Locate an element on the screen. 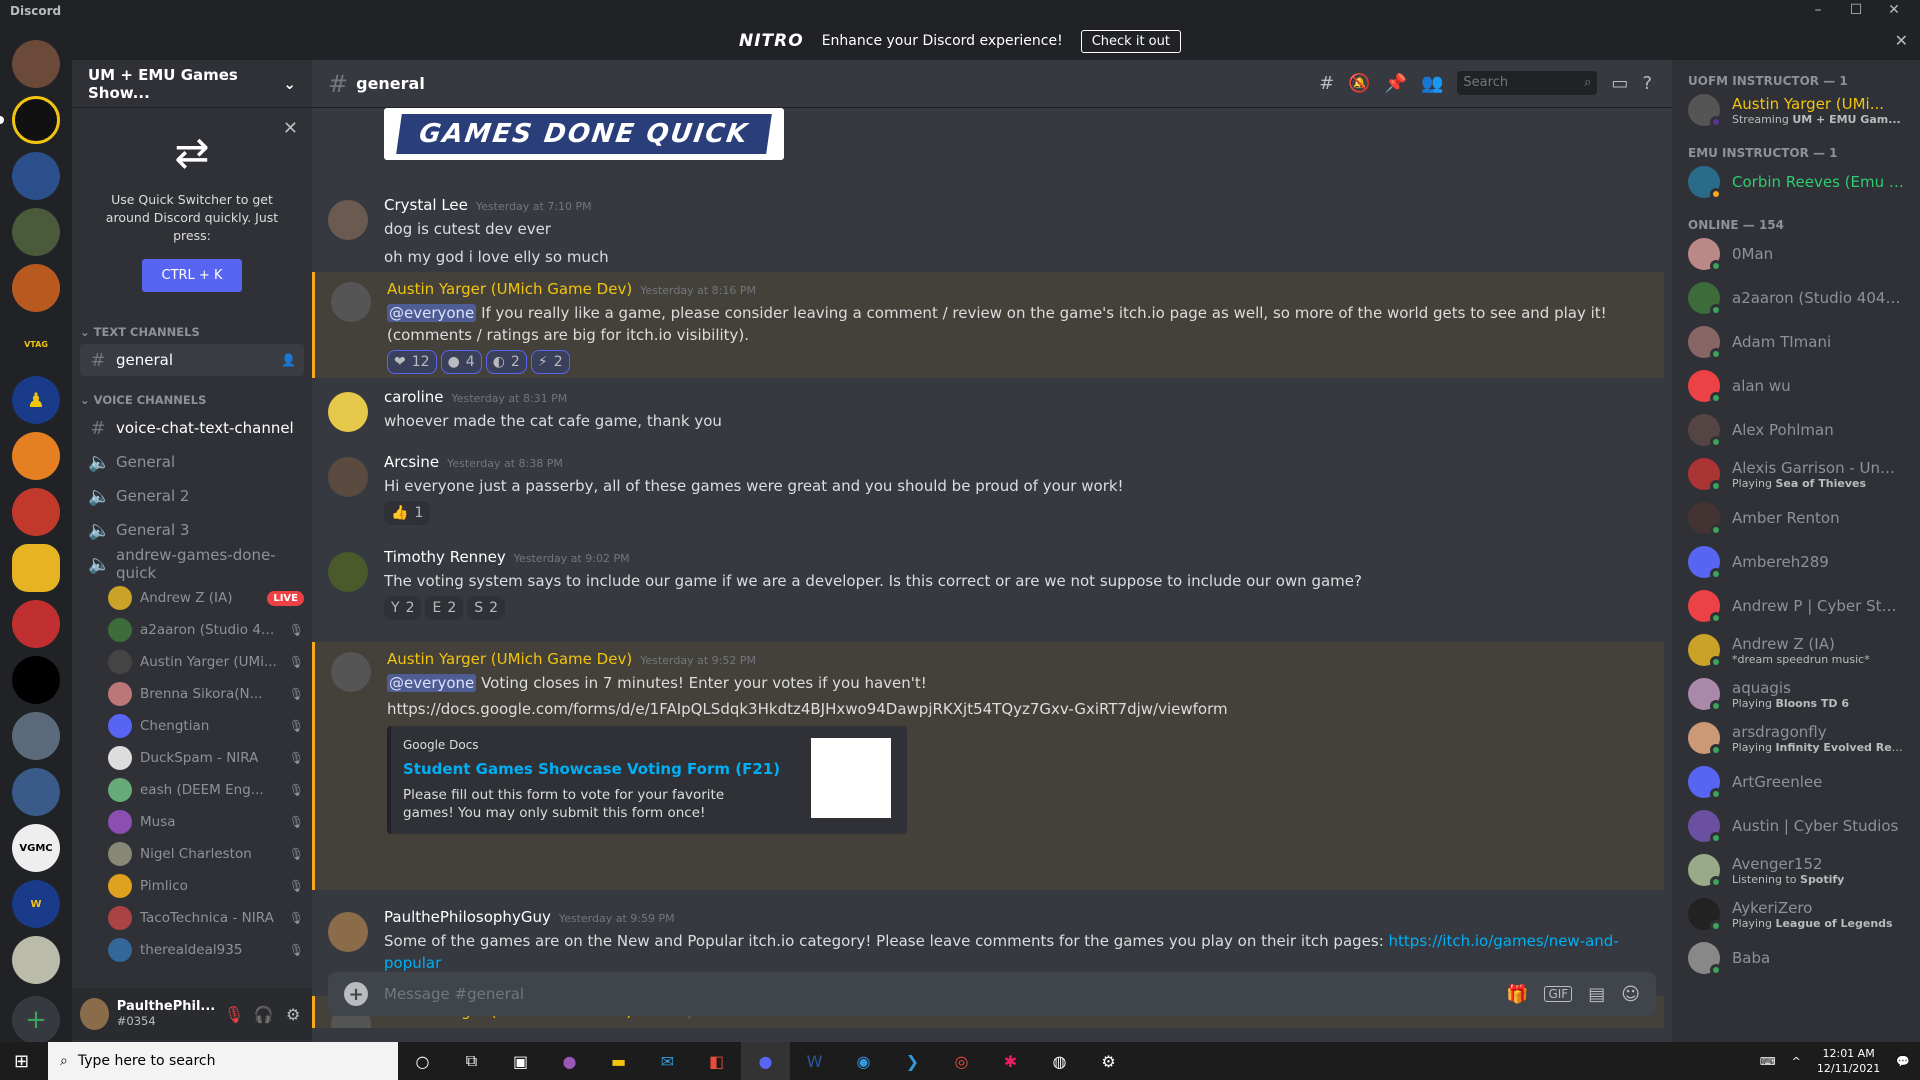 The height and width of the screenshot is (1080, 1920). reaction-button: ⚡ 2 is located at coordinates (550, 362).